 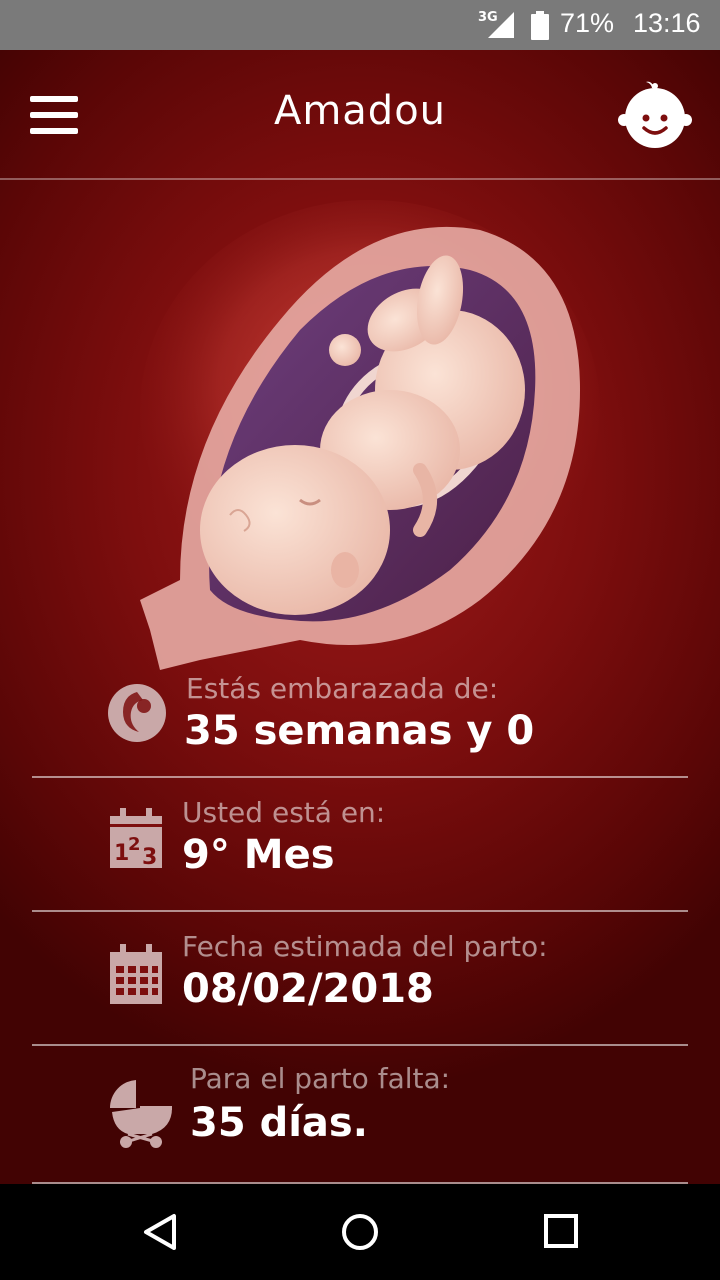 I want to click on network-signal-icon: 3G, so click(x=497, y=25).